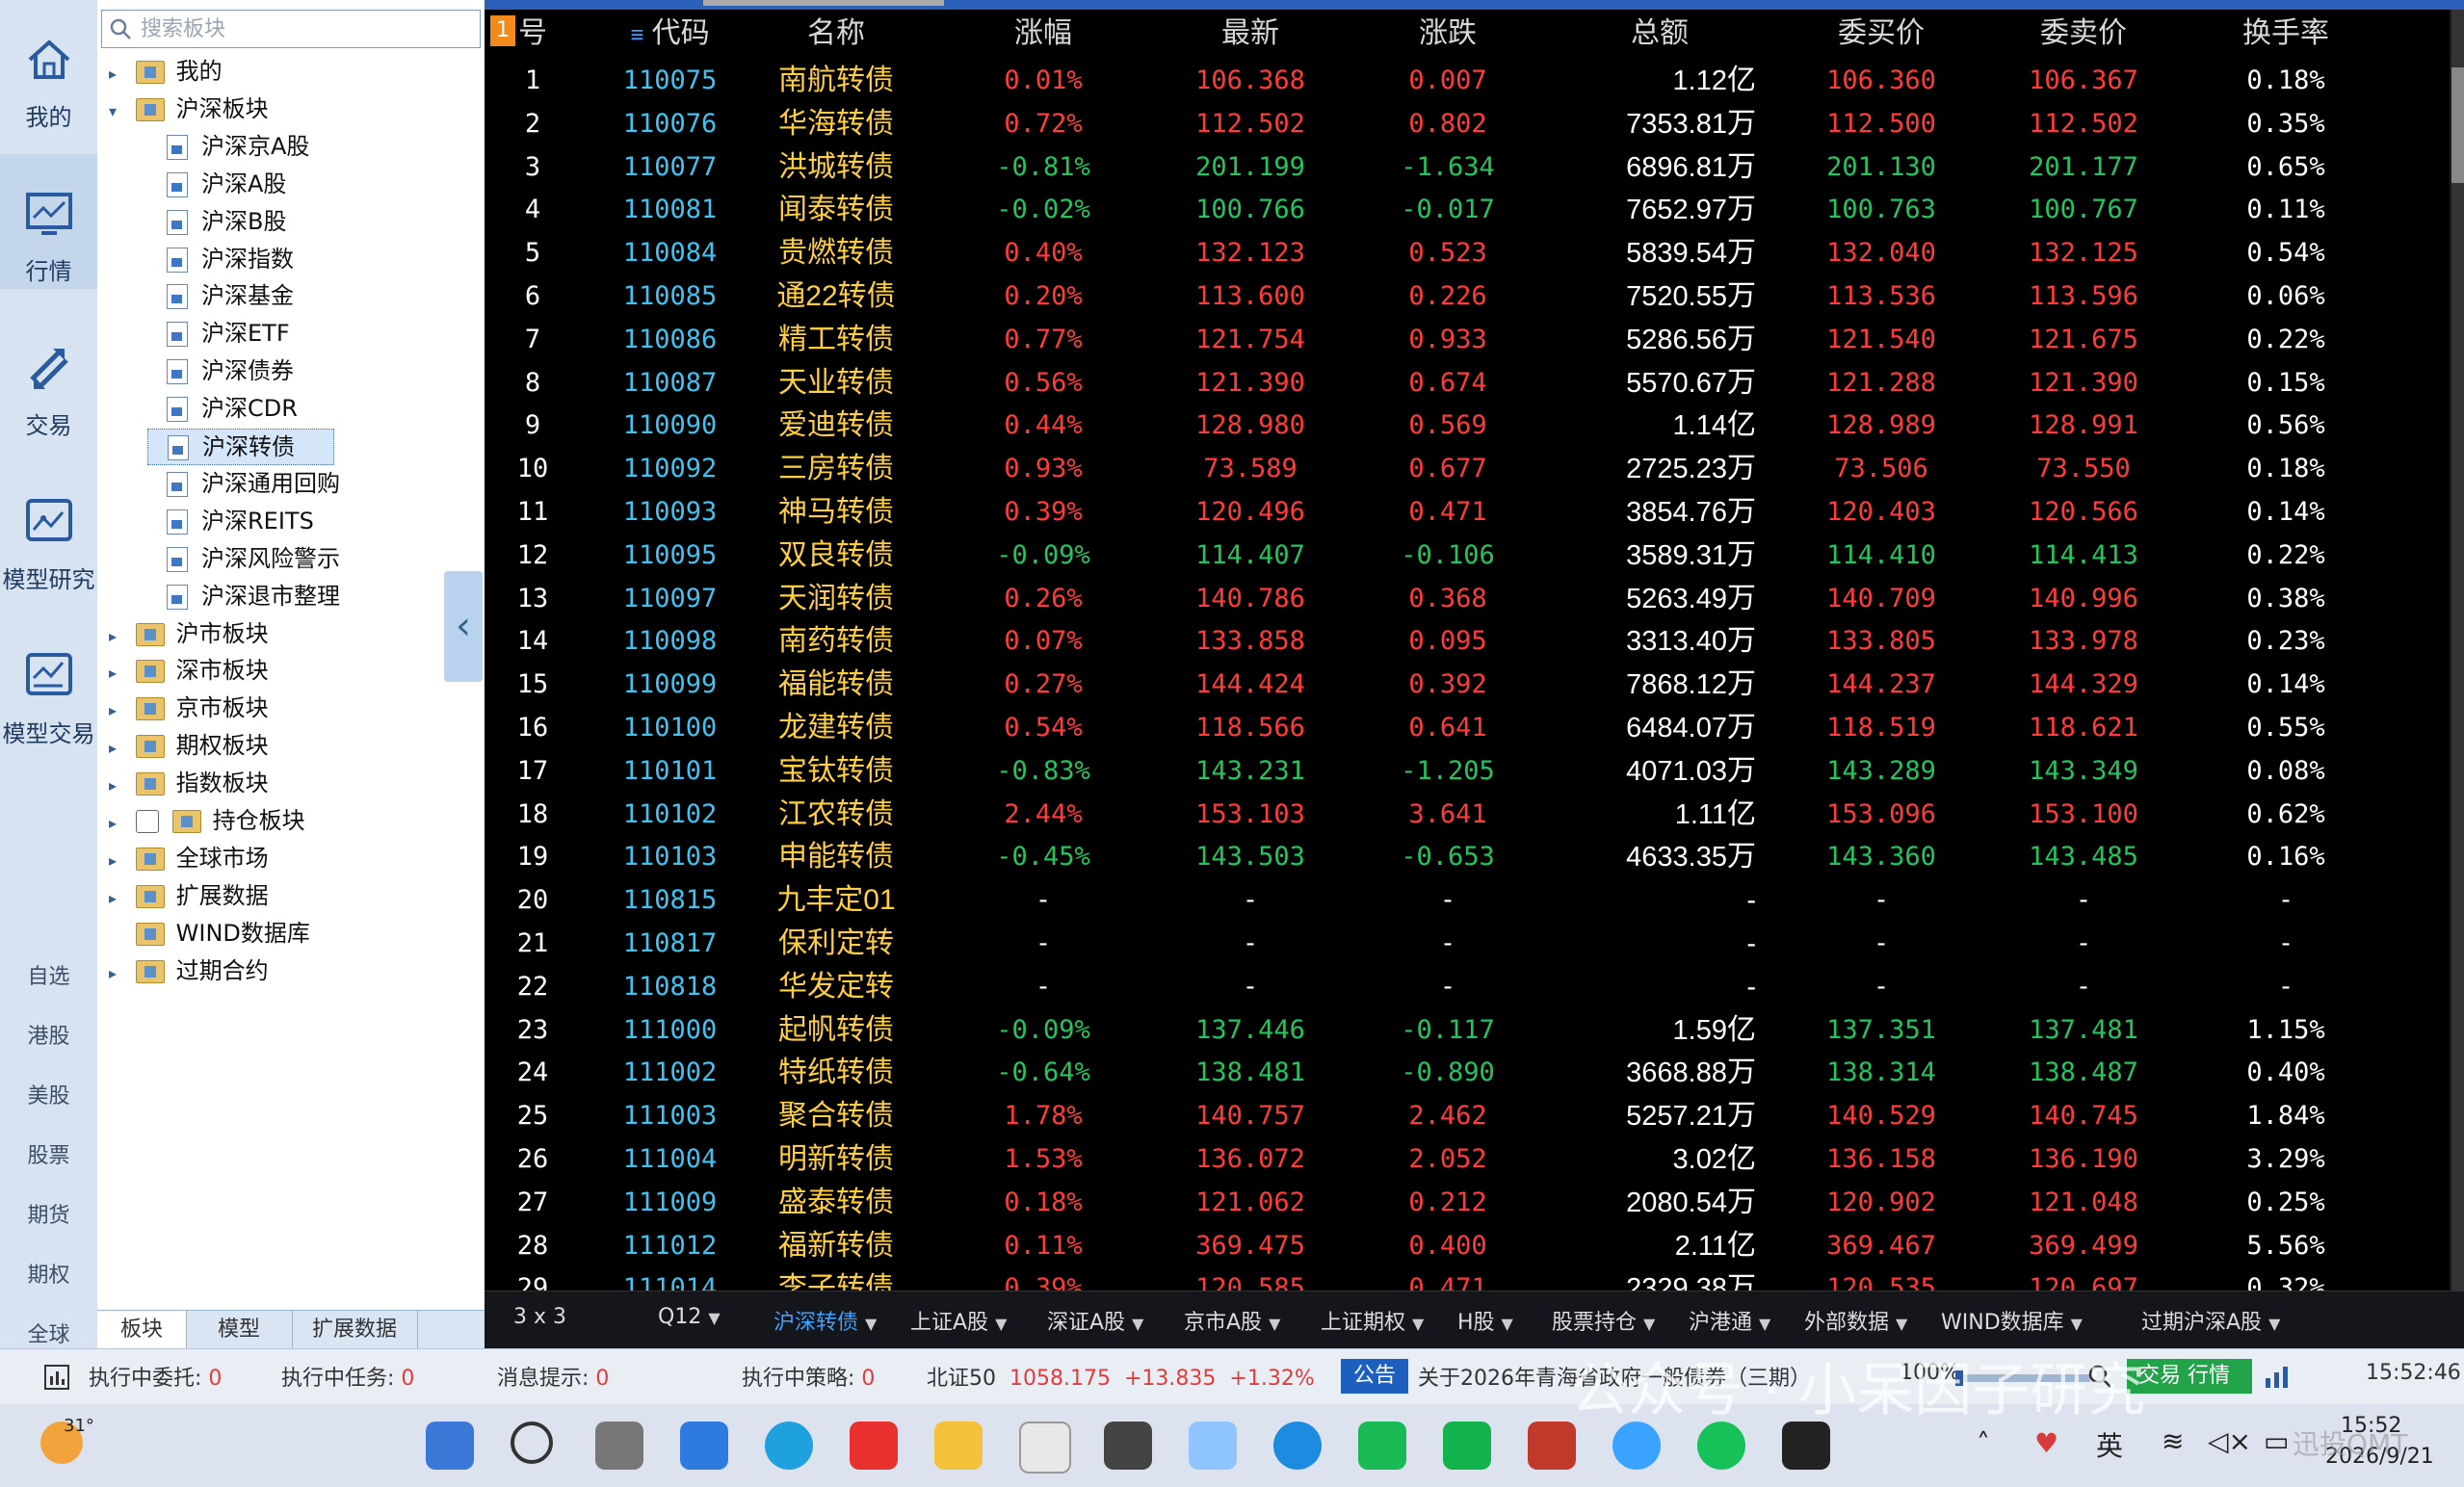 The image size is (2464, 1487). Describe the element at coordinates (347, 1376) in the screenshot. I see `exec-task: 执行中任务: 0` at that location.